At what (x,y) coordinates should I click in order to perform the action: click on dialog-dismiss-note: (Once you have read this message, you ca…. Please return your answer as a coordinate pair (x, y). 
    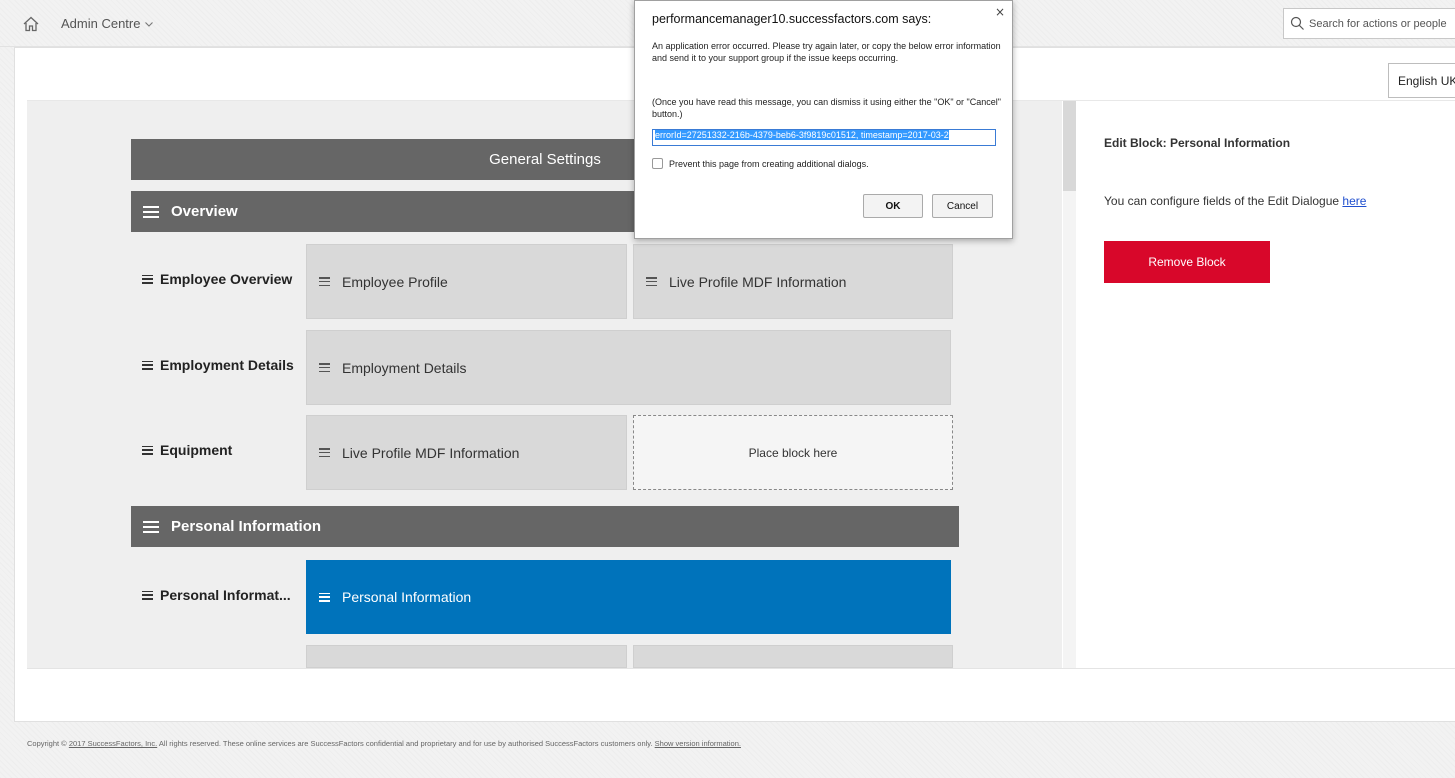
    Looking at the image, I should click on (826, 108).